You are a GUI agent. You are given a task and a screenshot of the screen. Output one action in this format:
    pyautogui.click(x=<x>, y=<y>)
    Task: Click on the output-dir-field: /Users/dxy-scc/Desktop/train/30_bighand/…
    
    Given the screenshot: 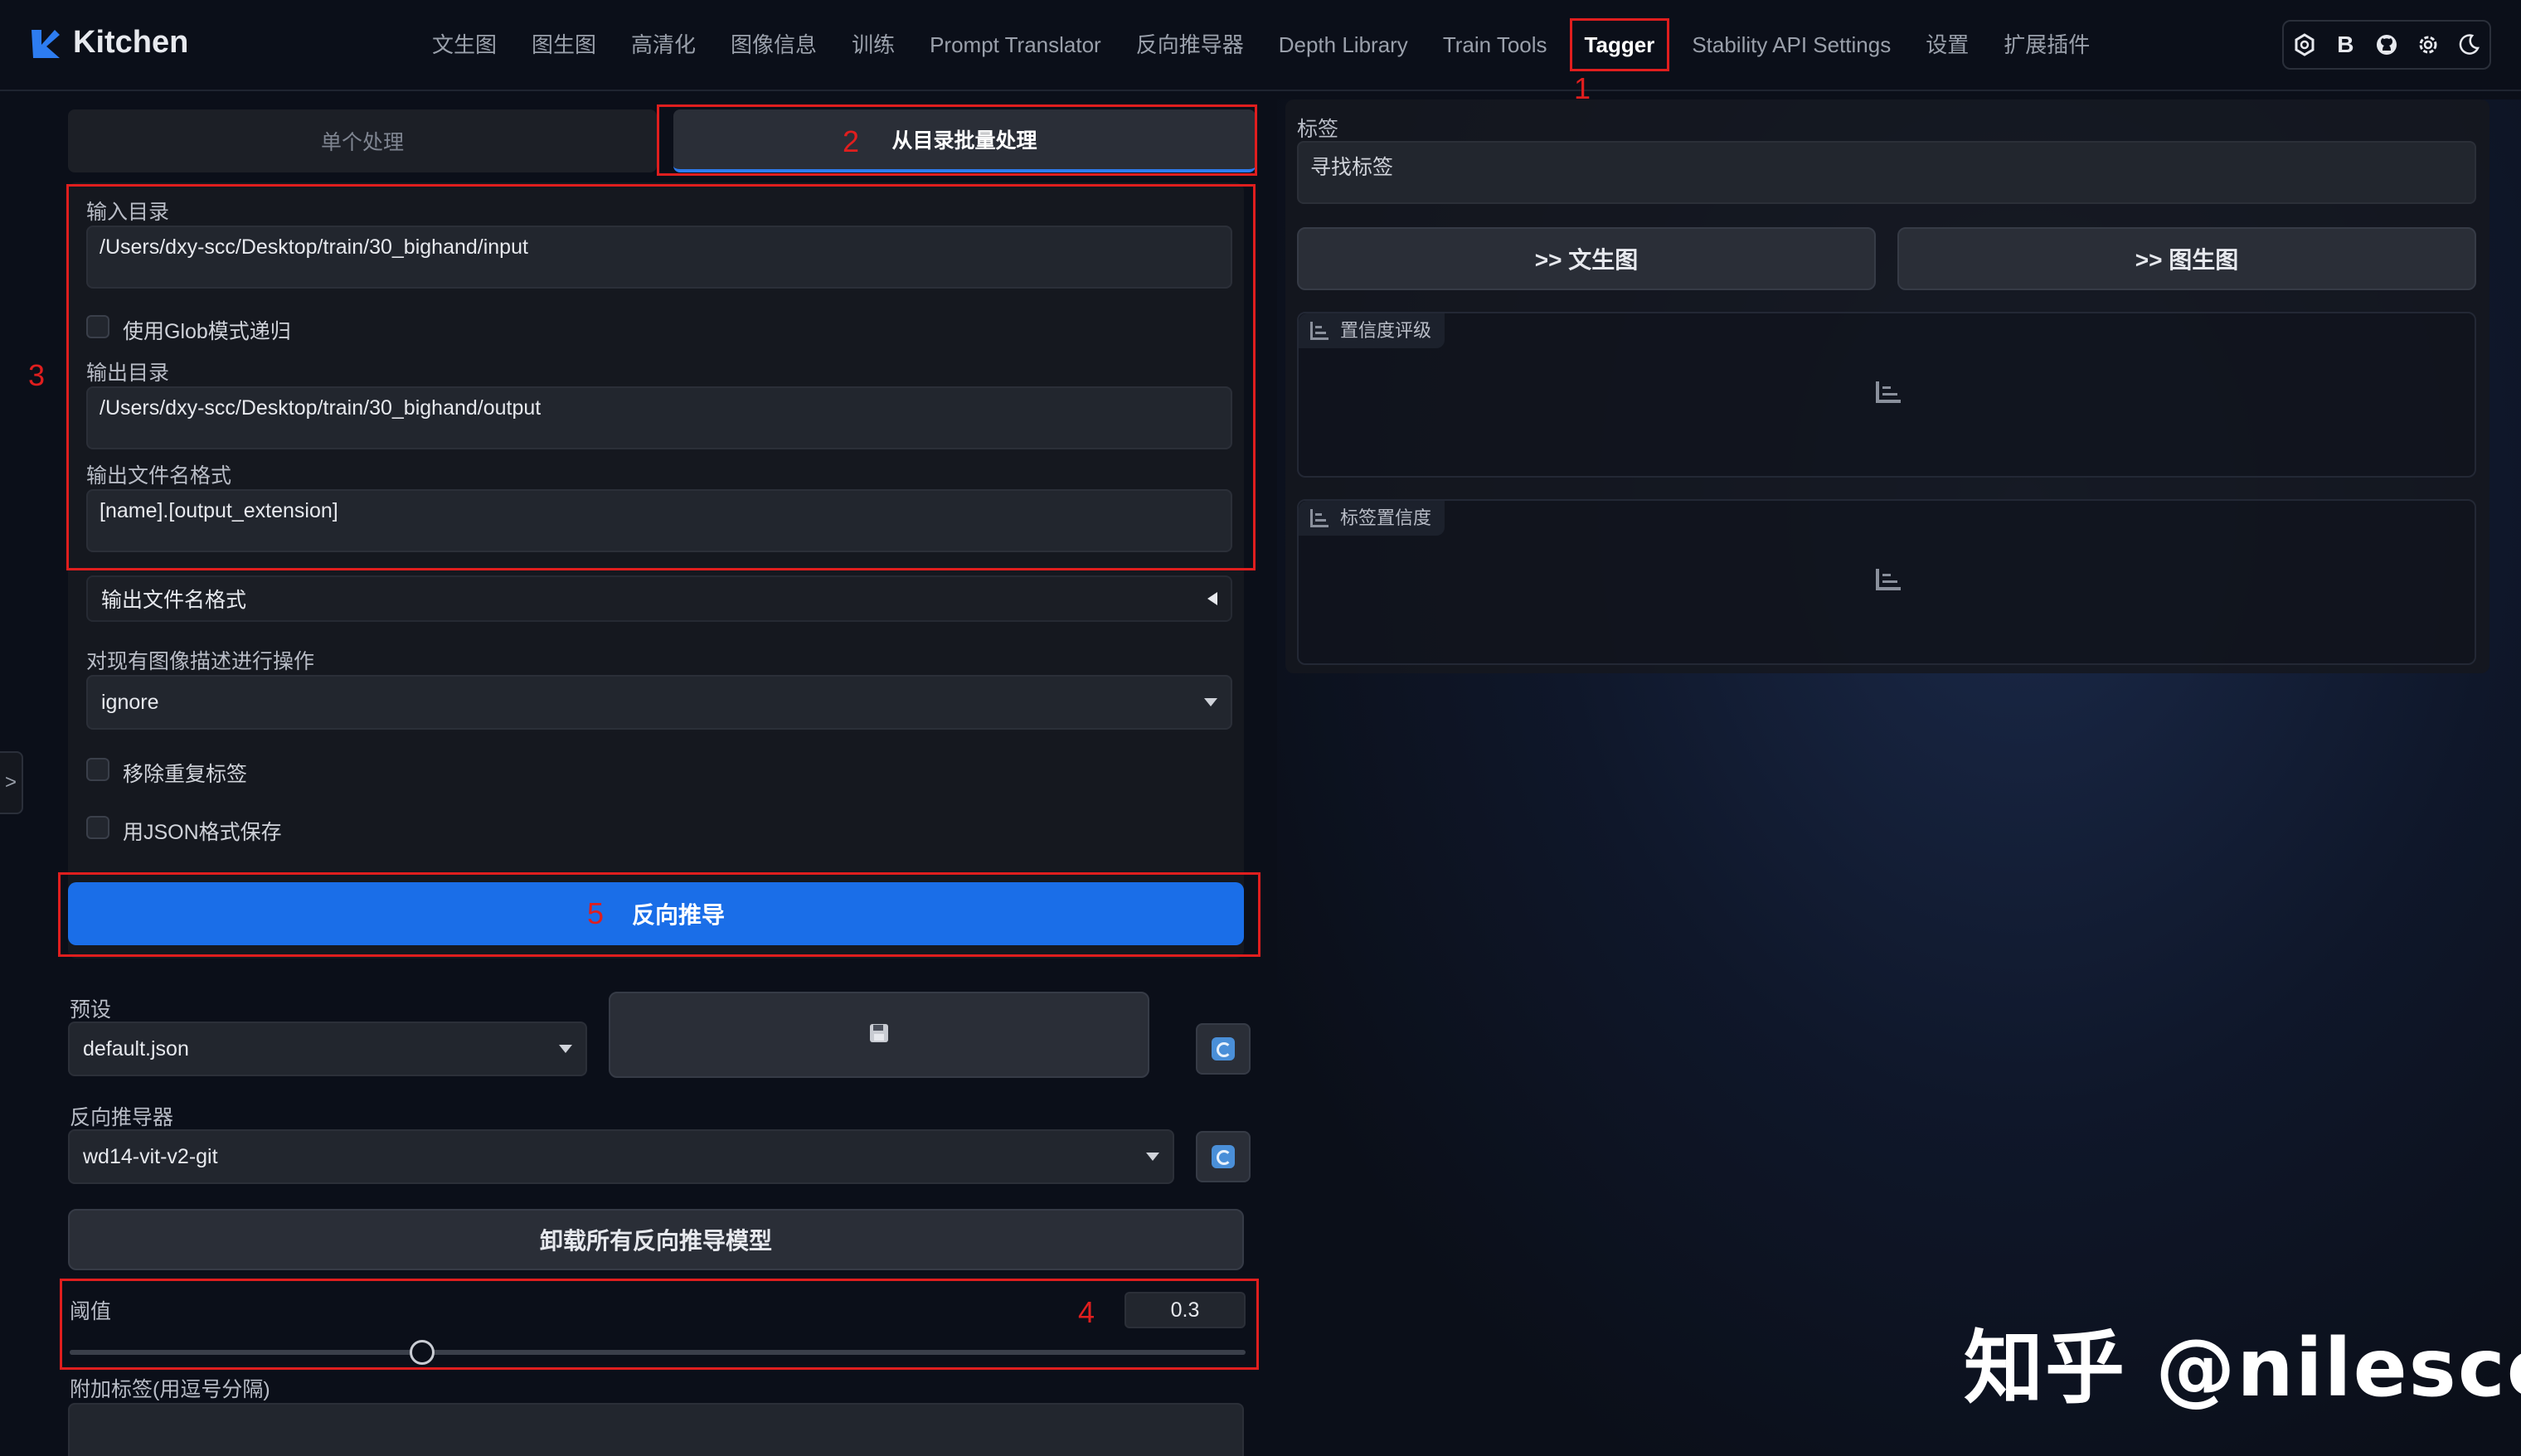 What is the action you would take?
    pyautogui.click(x=659, y=417)
    